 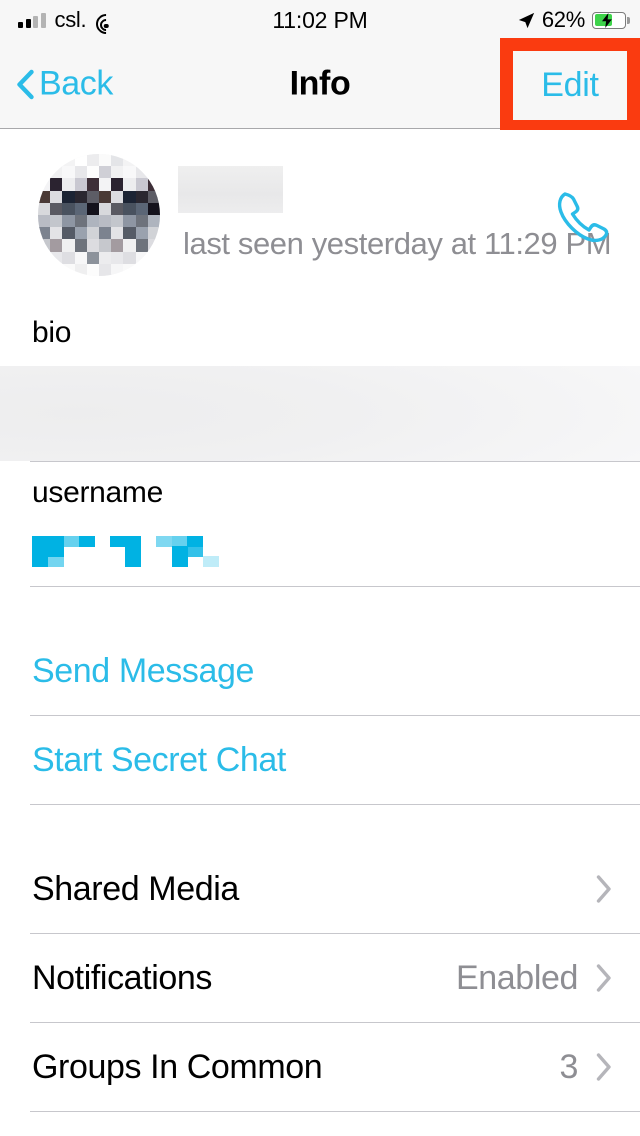 I want to click on send-message-row: Send Message, so click(x=320, y=671).